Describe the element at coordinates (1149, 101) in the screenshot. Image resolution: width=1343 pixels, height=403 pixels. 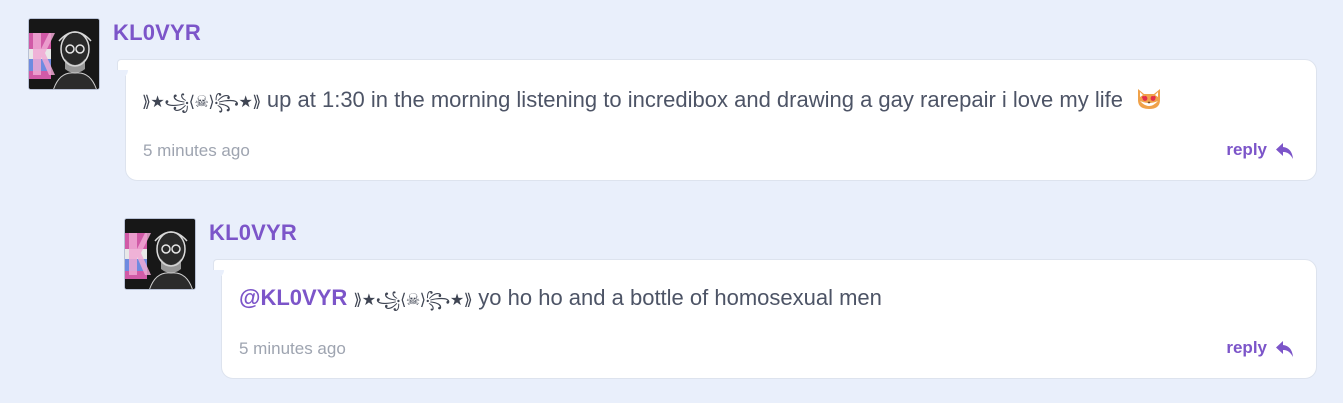
I see `heart-eyes-cat-icon` at that location.